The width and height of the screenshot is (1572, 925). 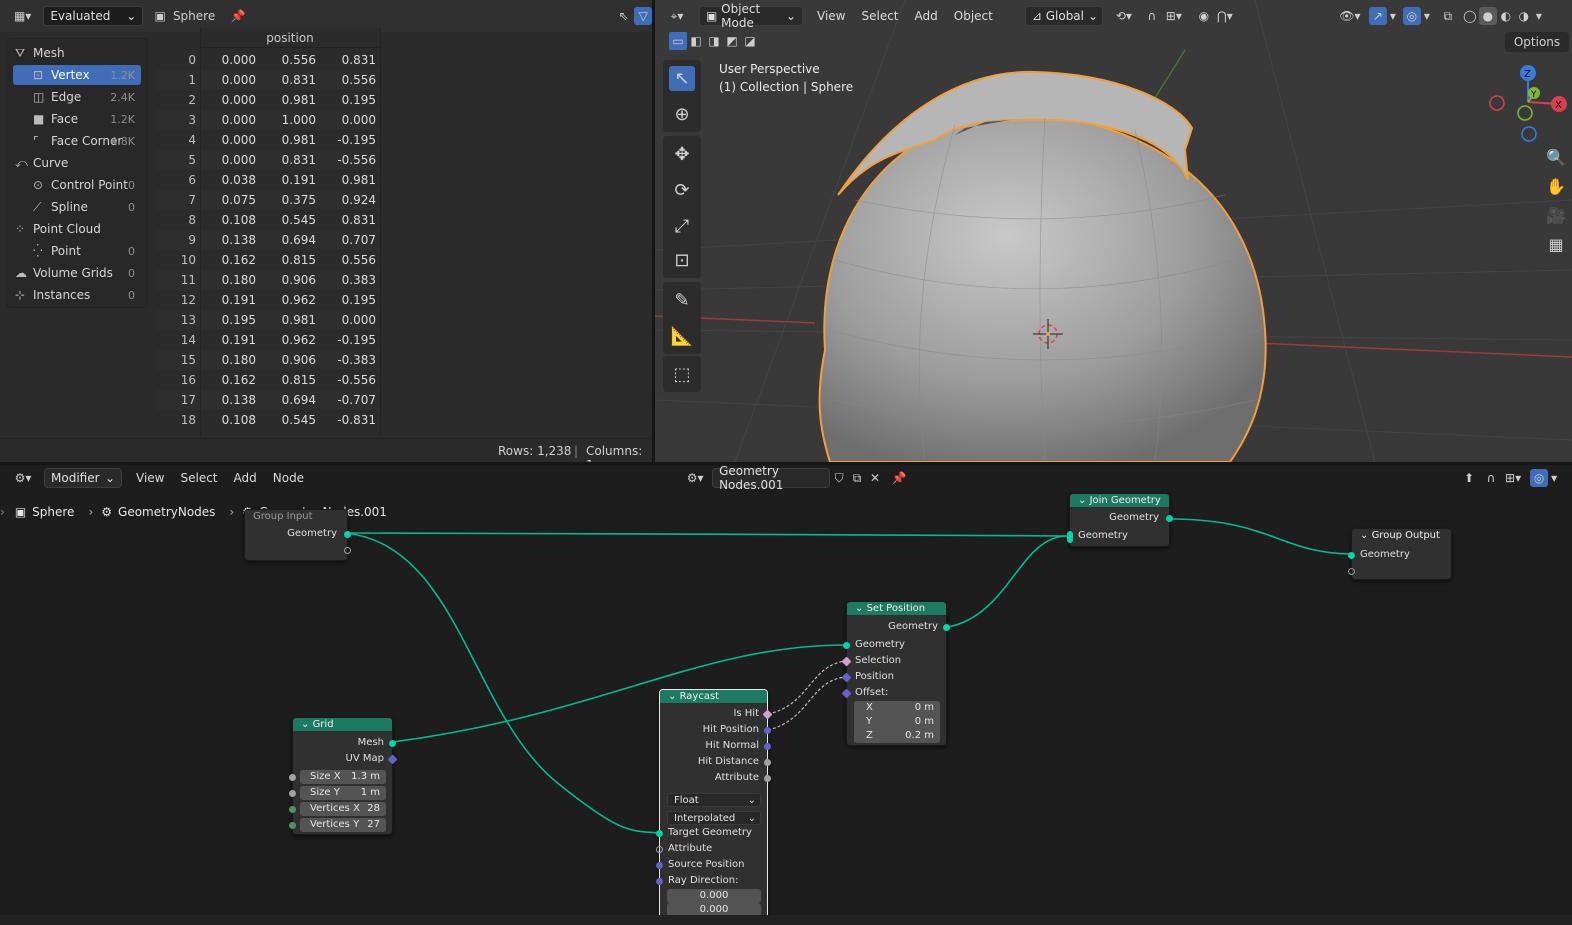 What do you see at coordinates (392, 743) in the screenshot?
I see `grid-mesh-socket` at bounding box center [392, 743].